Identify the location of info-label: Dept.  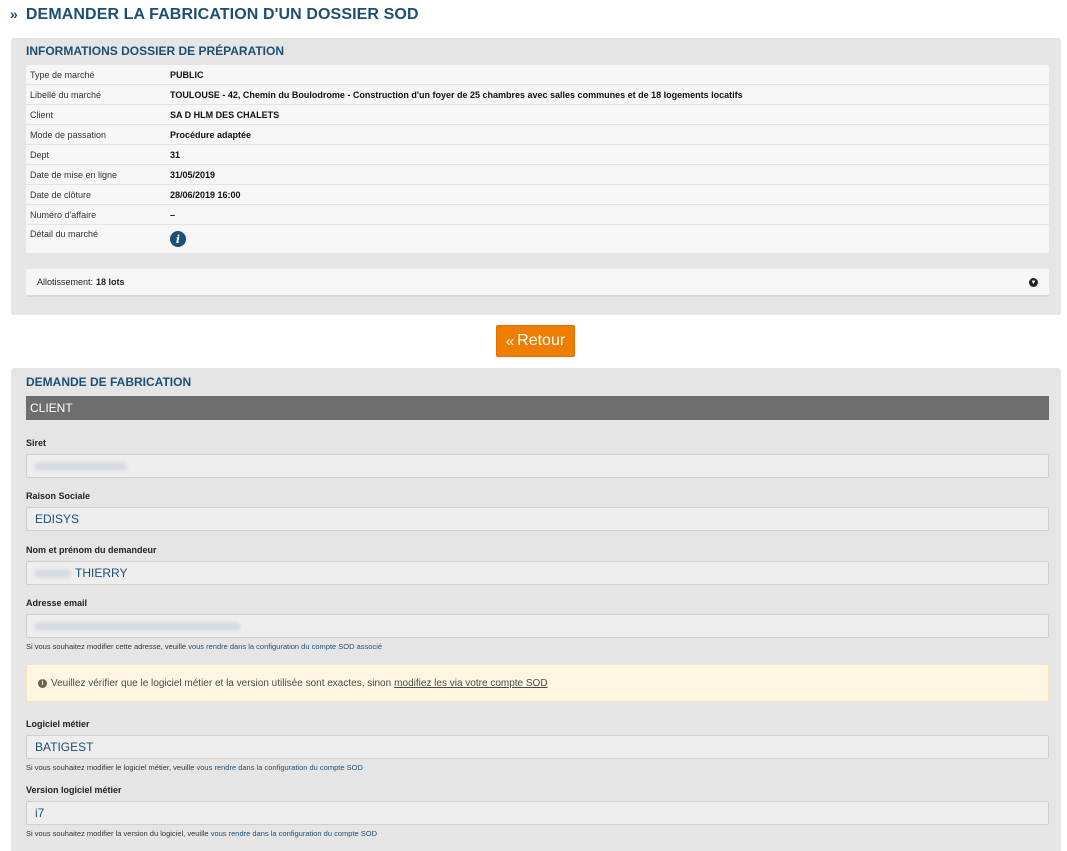
(40, 154).